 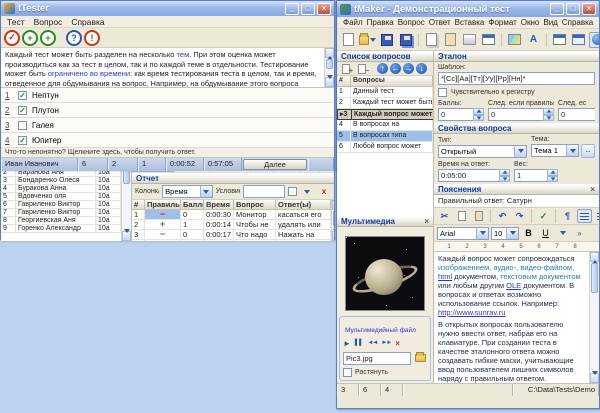 I want to click on next-button: Далее, so click(x=275, y=164).